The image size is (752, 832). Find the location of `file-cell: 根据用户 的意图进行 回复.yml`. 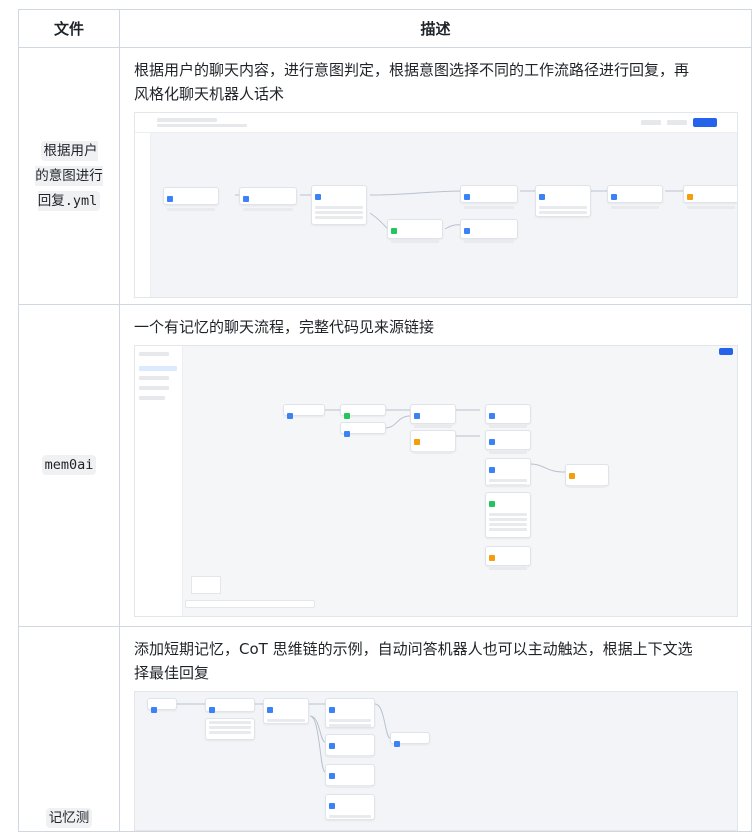

file-cell: 根据用户 的意图进行 回复.yml is located at coordinates (69, 176).